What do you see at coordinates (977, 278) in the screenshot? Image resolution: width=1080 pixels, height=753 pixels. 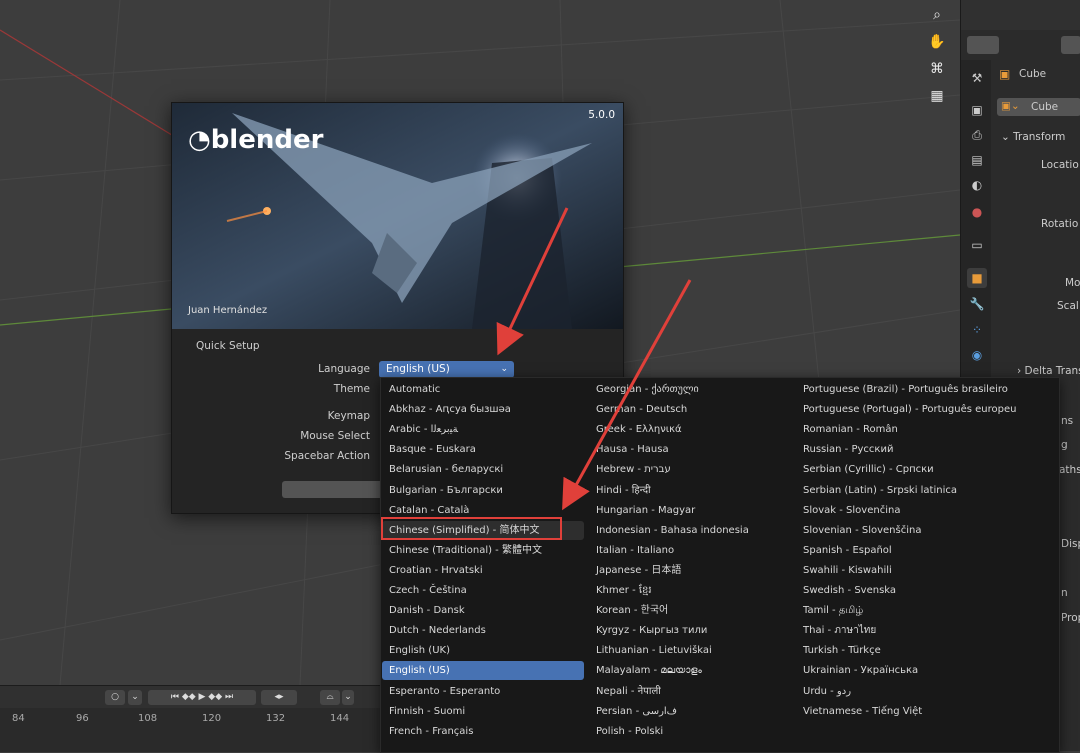 I see `object-icon: ■` at bounding box center [977, 278].